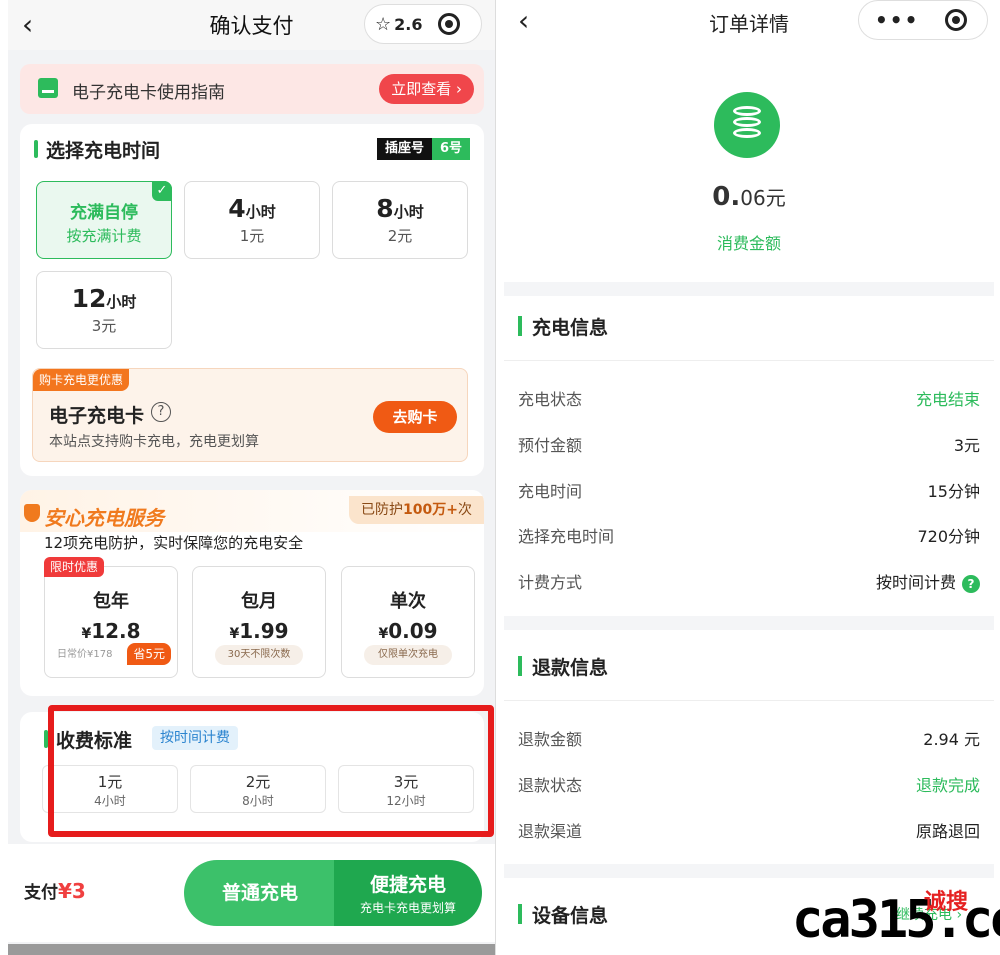 The image size is (1000, 955). Describe the element at coordinates (408, 622) in the screenshot. I see `plan-single: 单次 ¥0.09 仅限单次充电` at that location.